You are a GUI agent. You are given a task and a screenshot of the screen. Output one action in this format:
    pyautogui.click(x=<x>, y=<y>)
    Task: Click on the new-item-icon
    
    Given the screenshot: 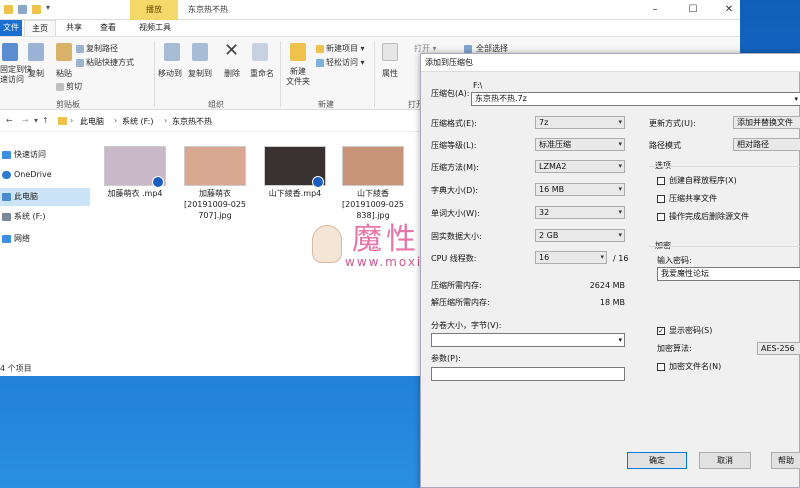 What is the action you would take?
    pyautogui.click(x=320, y=49)
    